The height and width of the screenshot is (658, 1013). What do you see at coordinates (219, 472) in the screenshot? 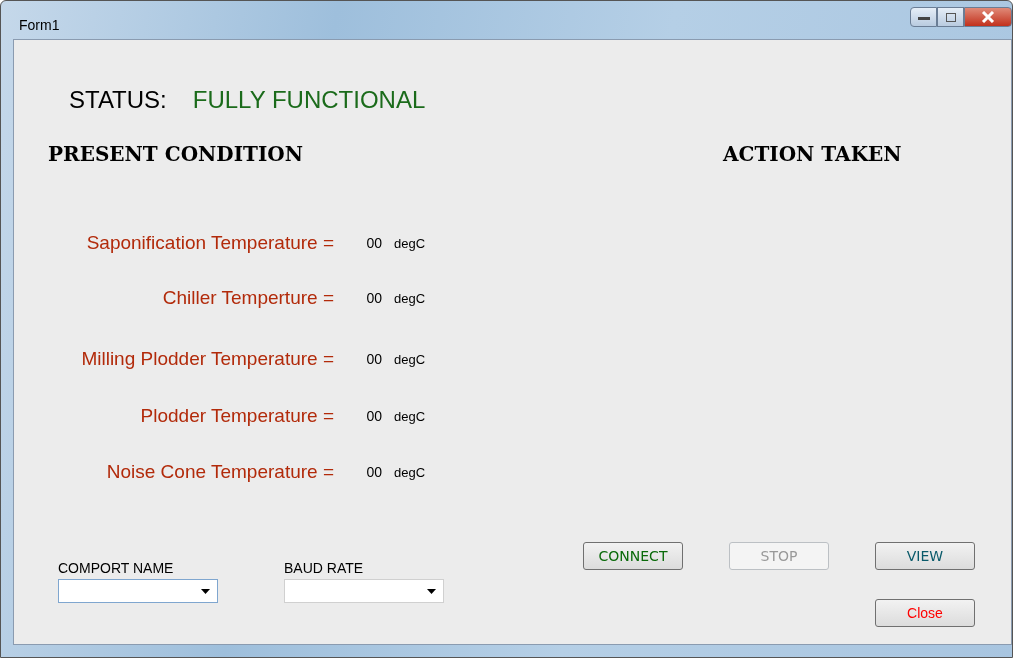
I see `reading-label: Noise Cone Temperature =` at bounding box center [219, 472].